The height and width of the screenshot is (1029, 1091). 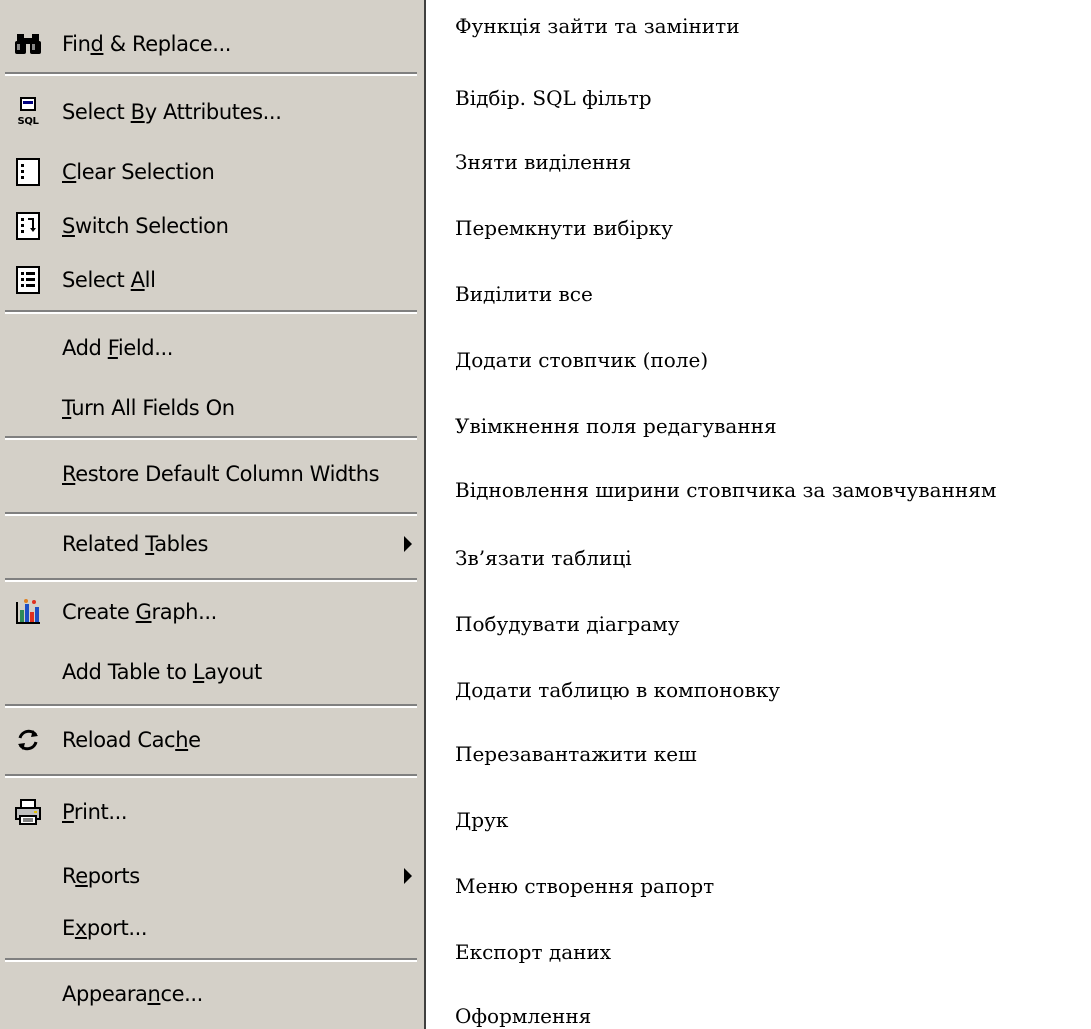 What do you see at coordinates (576, 754) in the screenshot?
I see `description-reload-cache: Перезавантажити кеш` at bounding box center [576, 754].